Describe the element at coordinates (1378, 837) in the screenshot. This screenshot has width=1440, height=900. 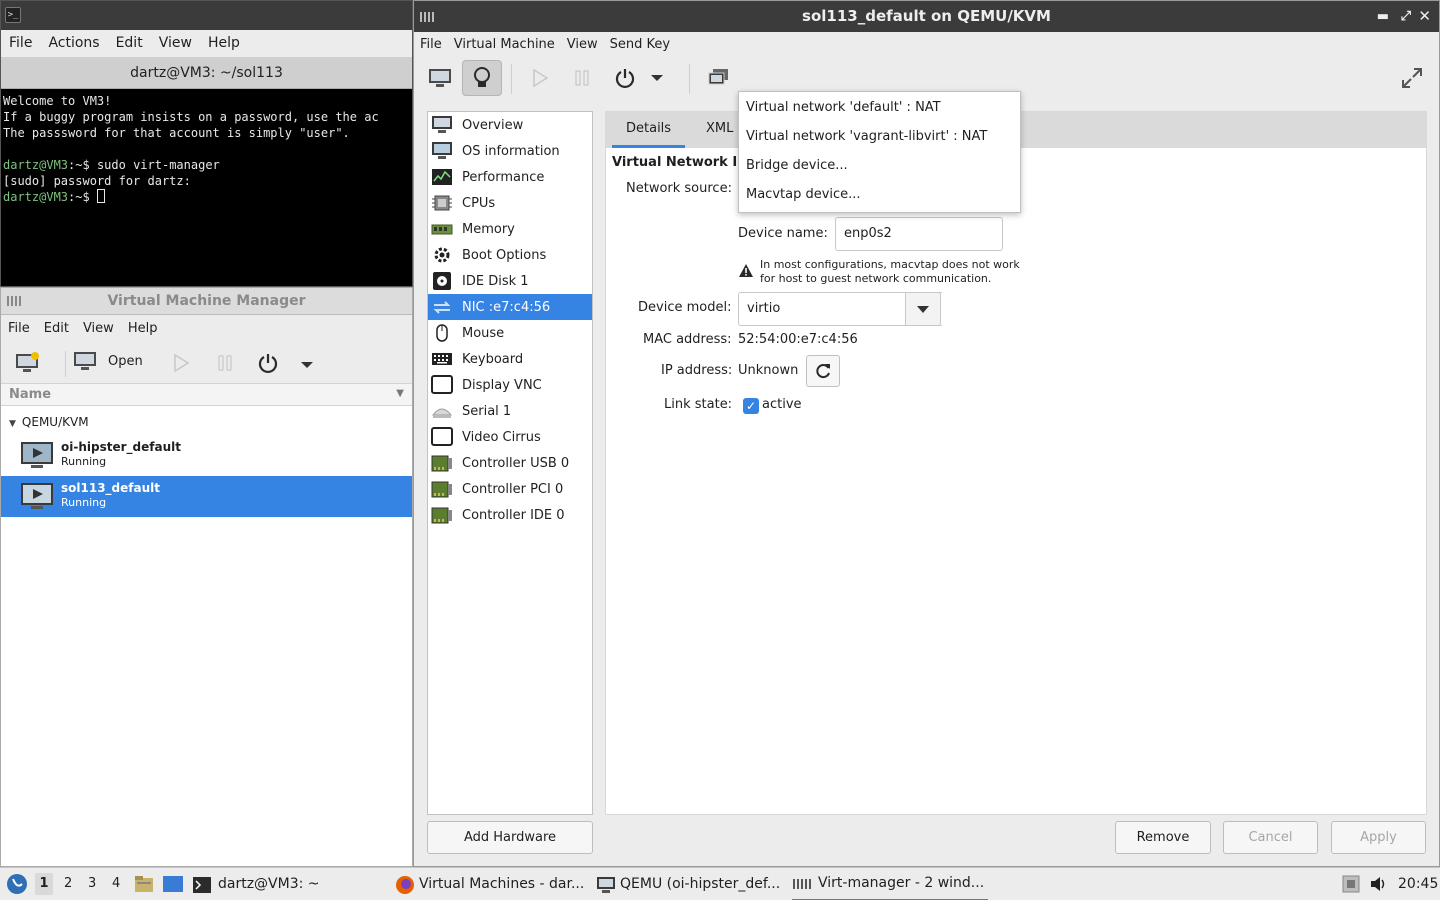
I see `apply-button: Apply` at that location.